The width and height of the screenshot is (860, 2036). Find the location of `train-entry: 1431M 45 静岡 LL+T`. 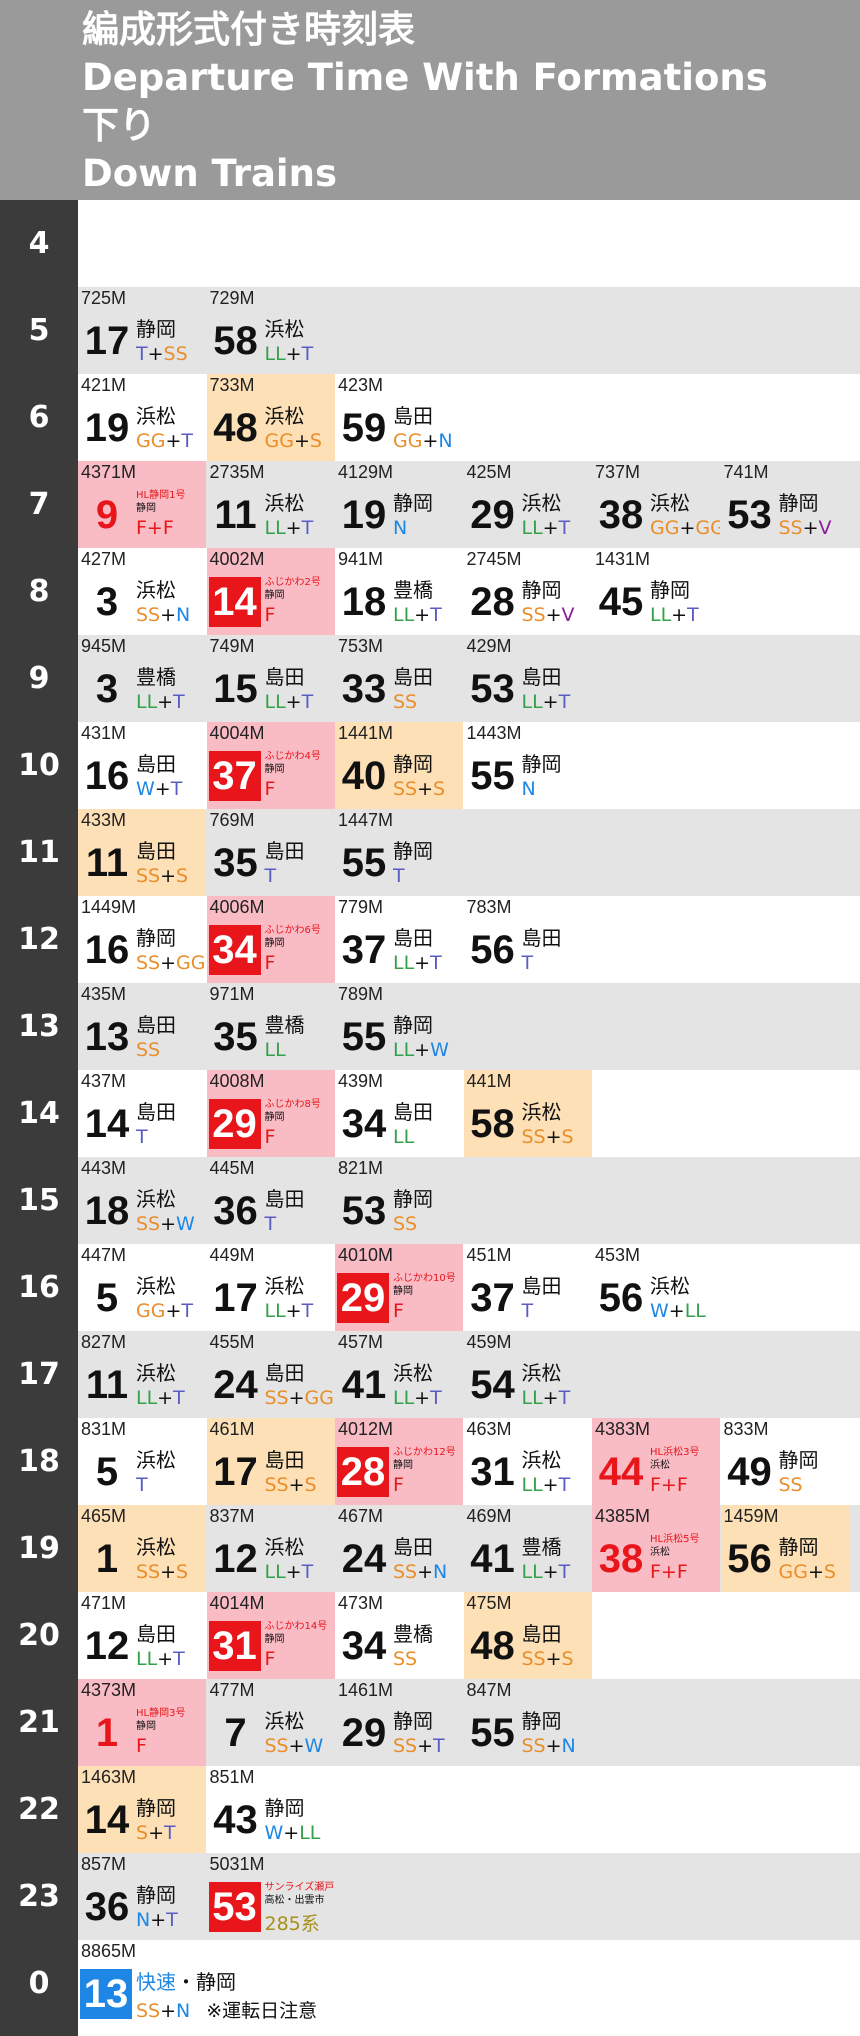

train-entry: 1431M 45 静岡 LL+T is located at coordinates (656, 591).